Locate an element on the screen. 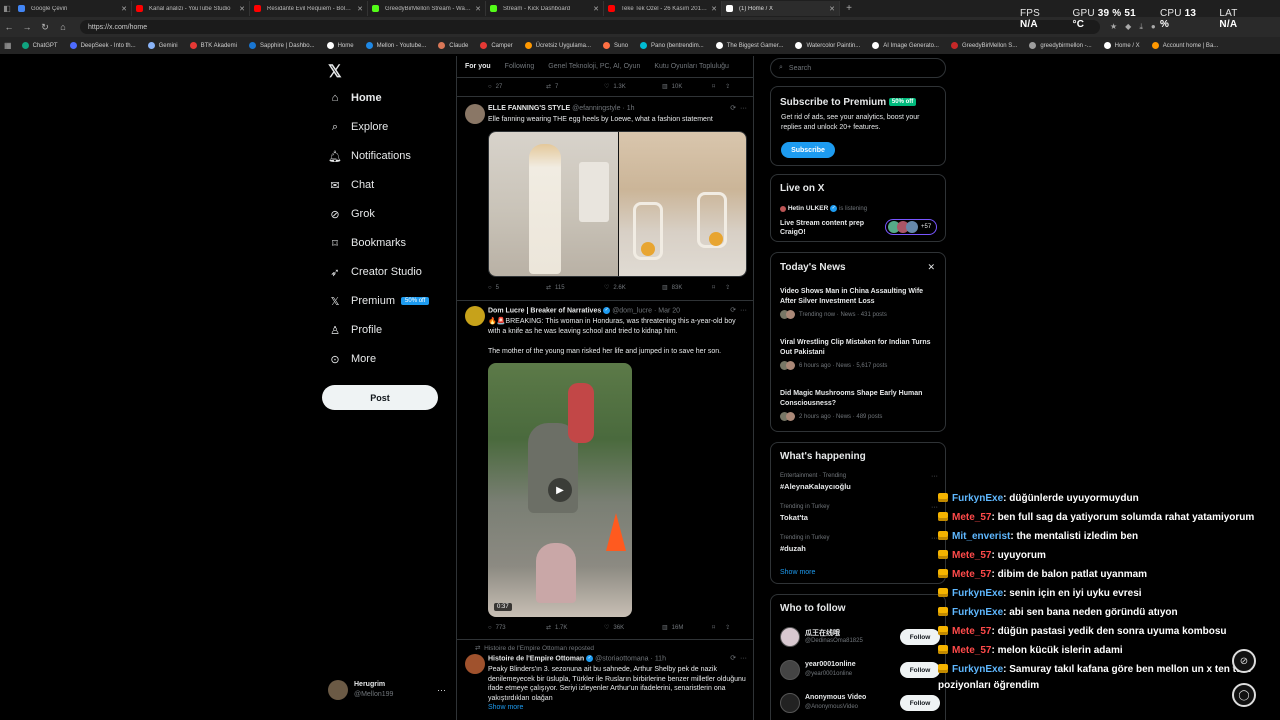  author-handle: @dom_lucre is located at coordinates (632, 310).